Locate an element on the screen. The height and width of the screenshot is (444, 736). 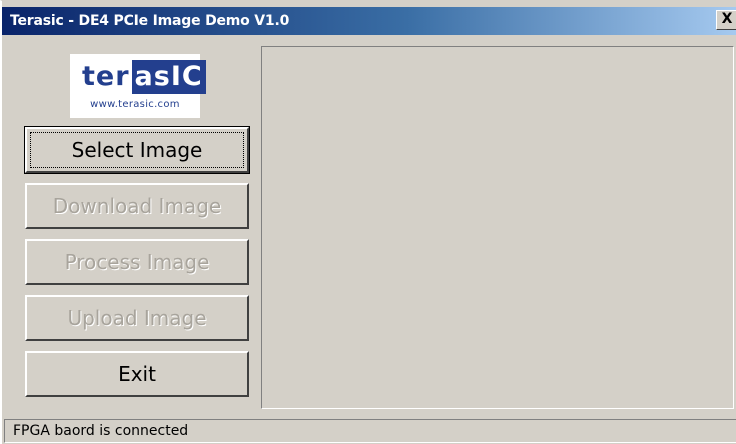
upload-image-label: Upload Image is located at coordinates (137, 318).